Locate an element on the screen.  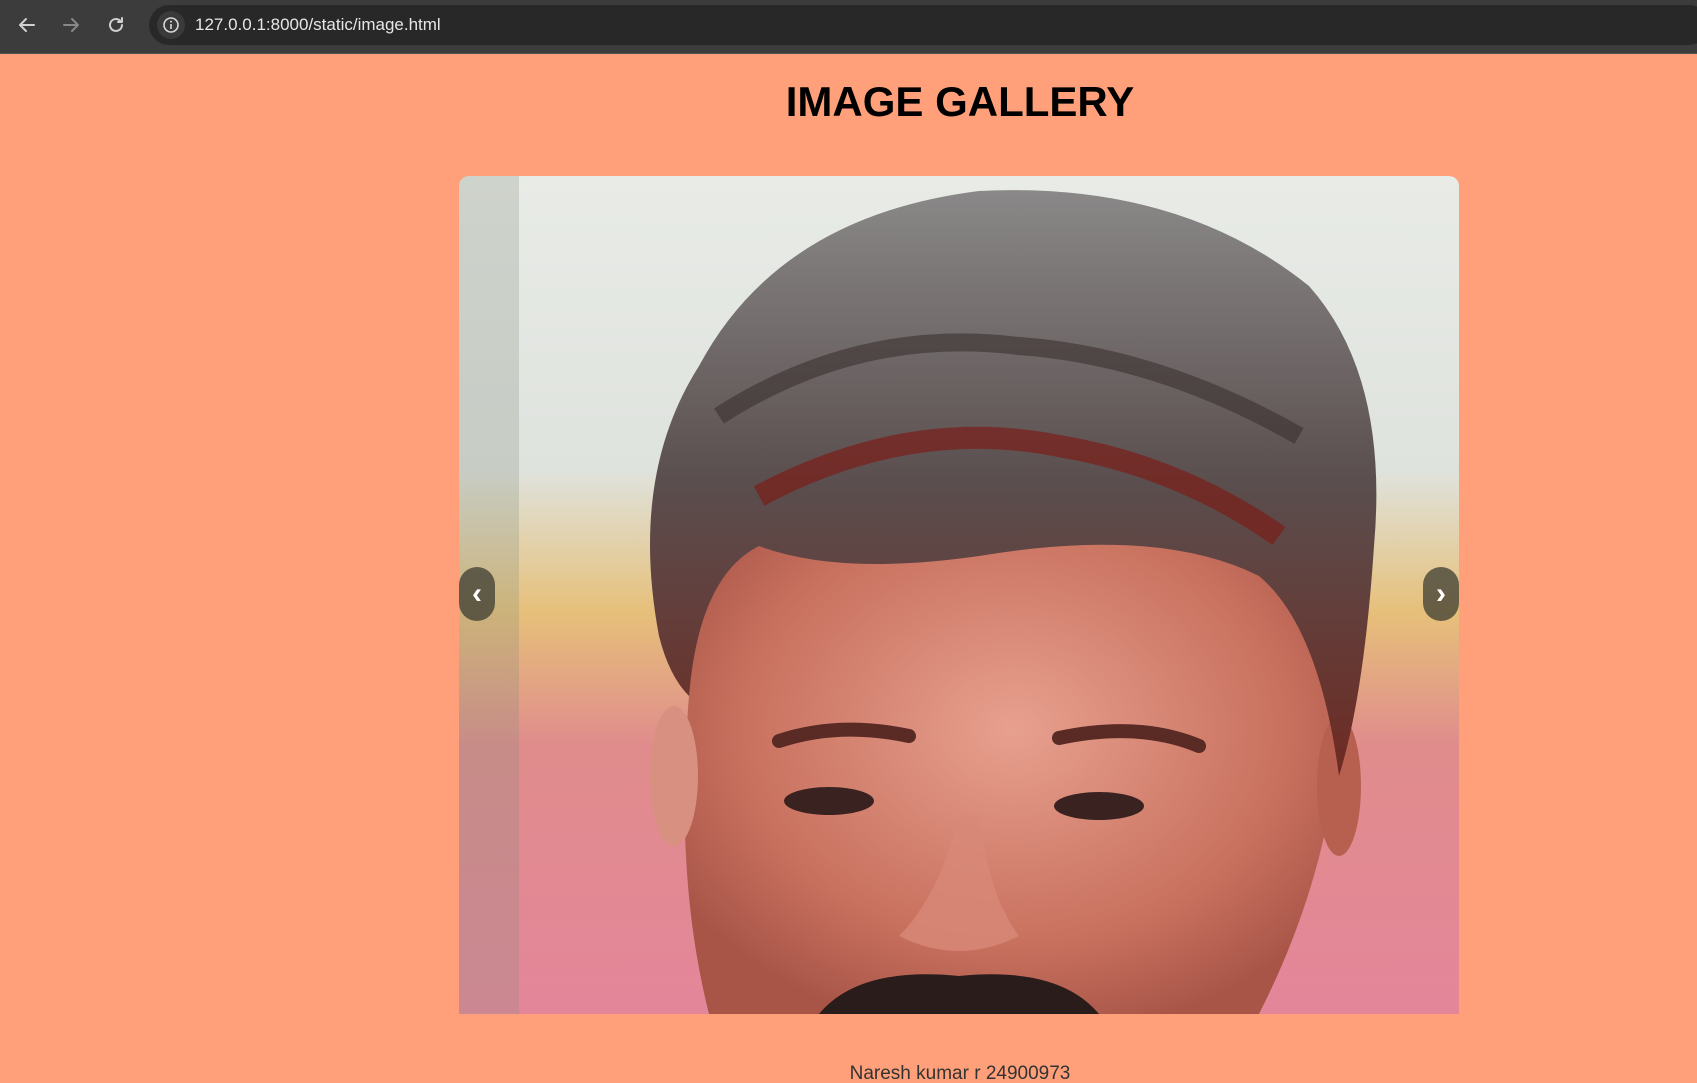
arrow-left-icon is located at coordinates (27, 25).